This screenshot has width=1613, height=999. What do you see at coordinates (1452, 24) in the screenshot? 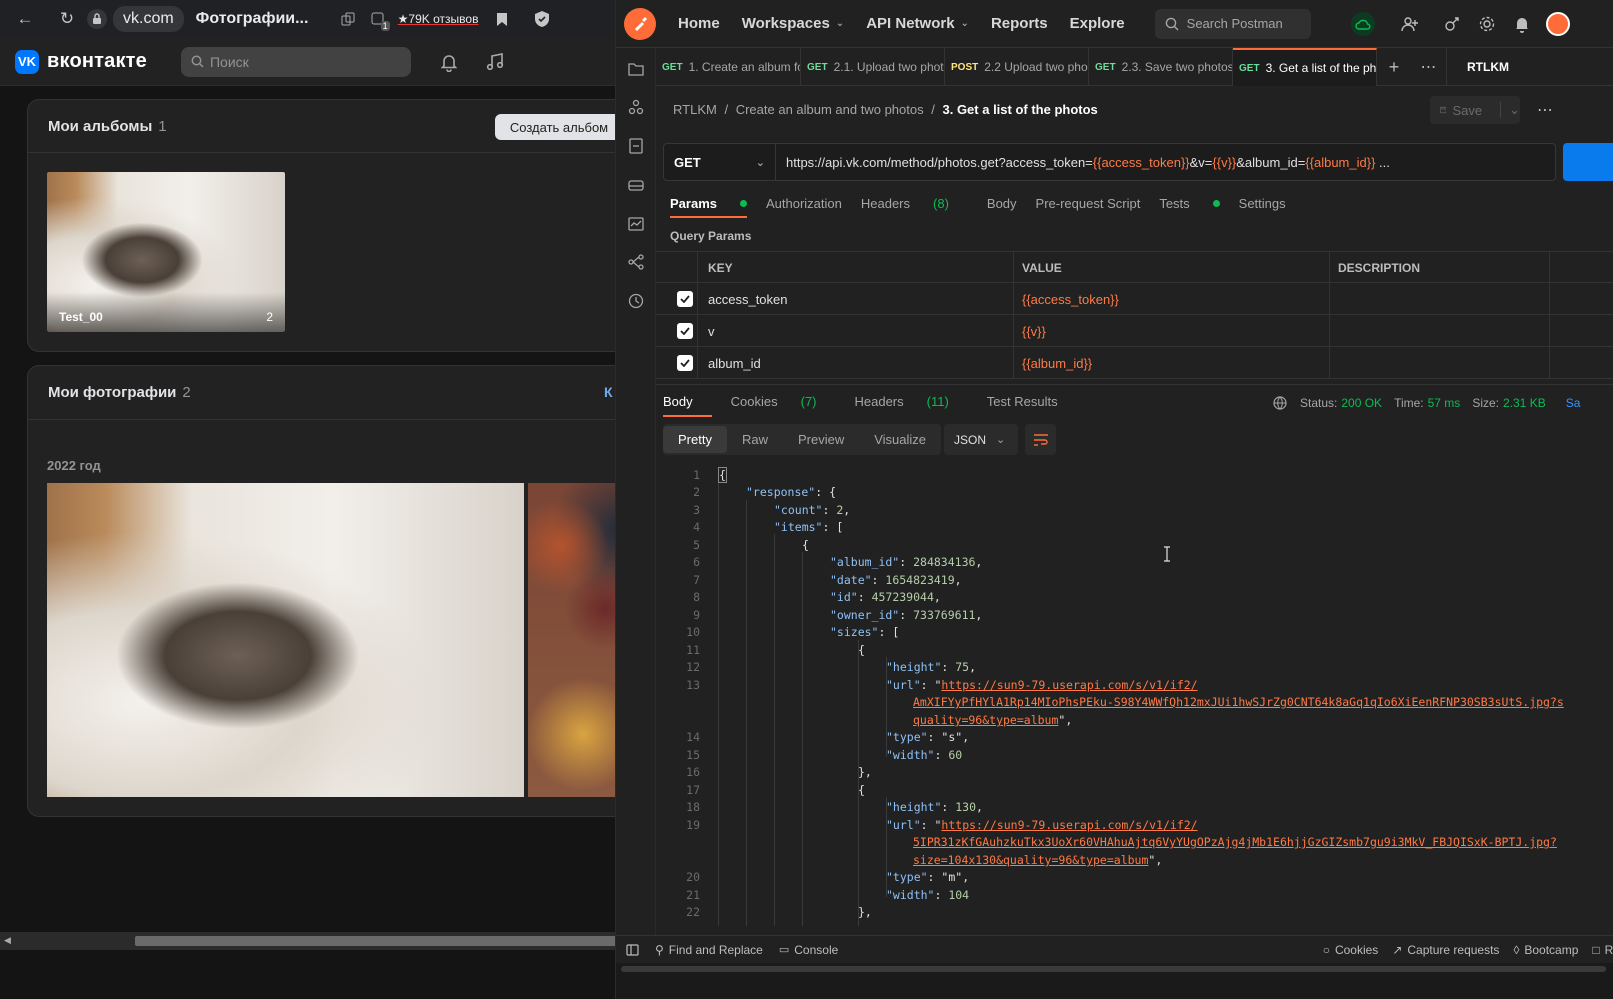
I see `satellite-icon` at bounding box center [1452, 24].